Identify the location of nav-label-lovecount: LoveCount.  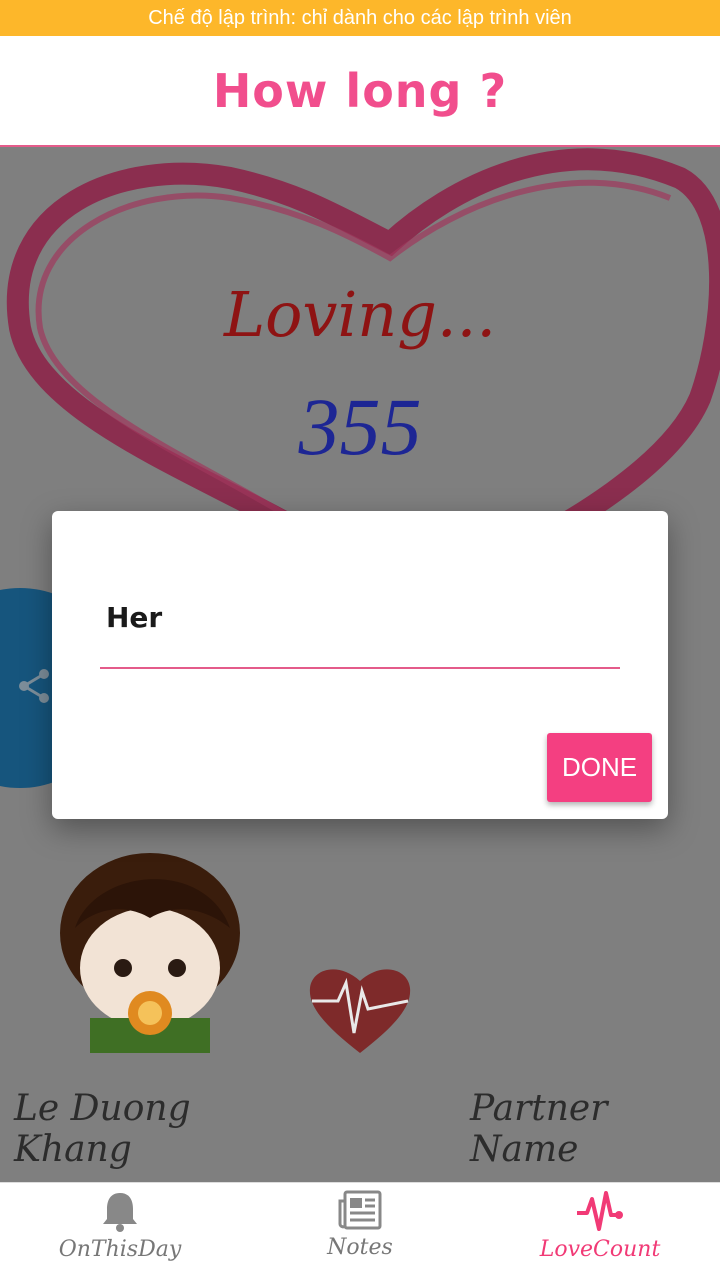
(600, 1249).